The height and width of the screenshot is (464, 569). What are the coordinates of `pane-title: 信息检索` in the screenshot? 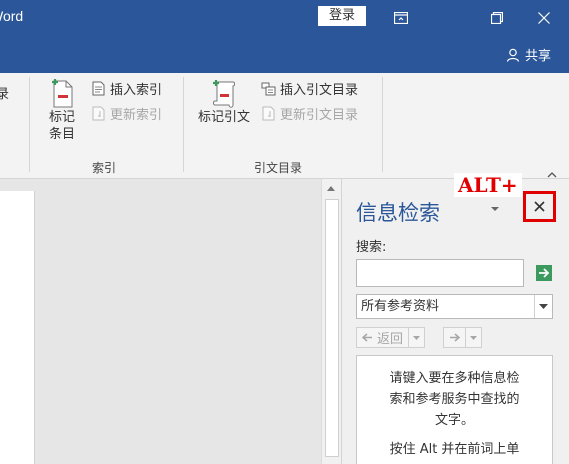 It's located at (398, 213).